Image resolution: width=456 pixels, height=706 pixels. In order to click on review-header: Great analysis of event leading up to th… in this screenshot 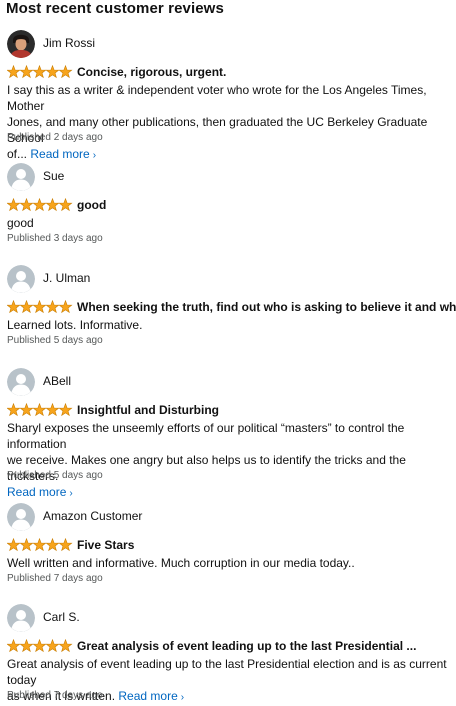, I will do `click(211, 646)`.